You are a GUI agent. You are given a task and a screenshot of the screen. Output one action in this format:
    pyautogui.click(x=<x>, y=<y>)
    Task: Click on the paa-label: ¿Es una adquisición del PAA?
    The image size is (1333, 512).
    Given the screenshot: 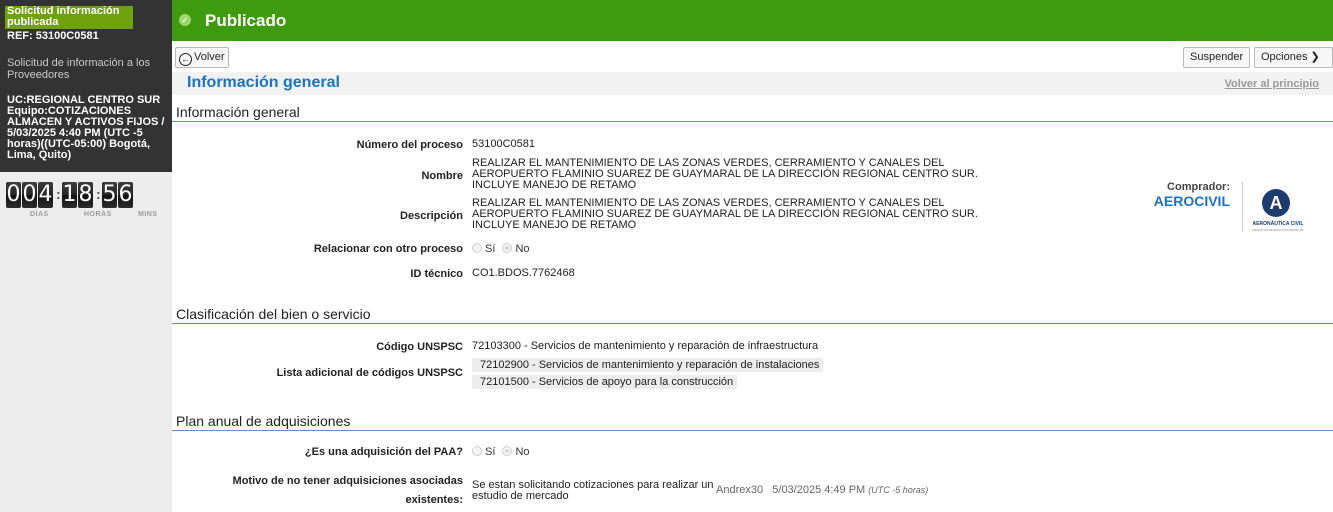 What is the action you would take?
    pyautogui.click(x=383, y=452)
    